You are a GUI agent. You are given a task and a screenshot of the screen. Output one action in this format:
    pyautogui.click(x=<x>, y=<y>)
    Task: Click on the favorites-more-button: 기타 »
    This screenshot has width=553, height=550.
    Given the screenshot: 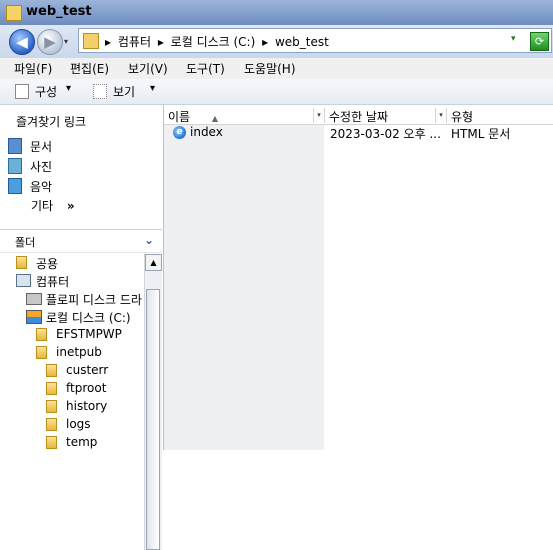 What is the action you would take?
    pyautogui.click(x=53, y=205)
    